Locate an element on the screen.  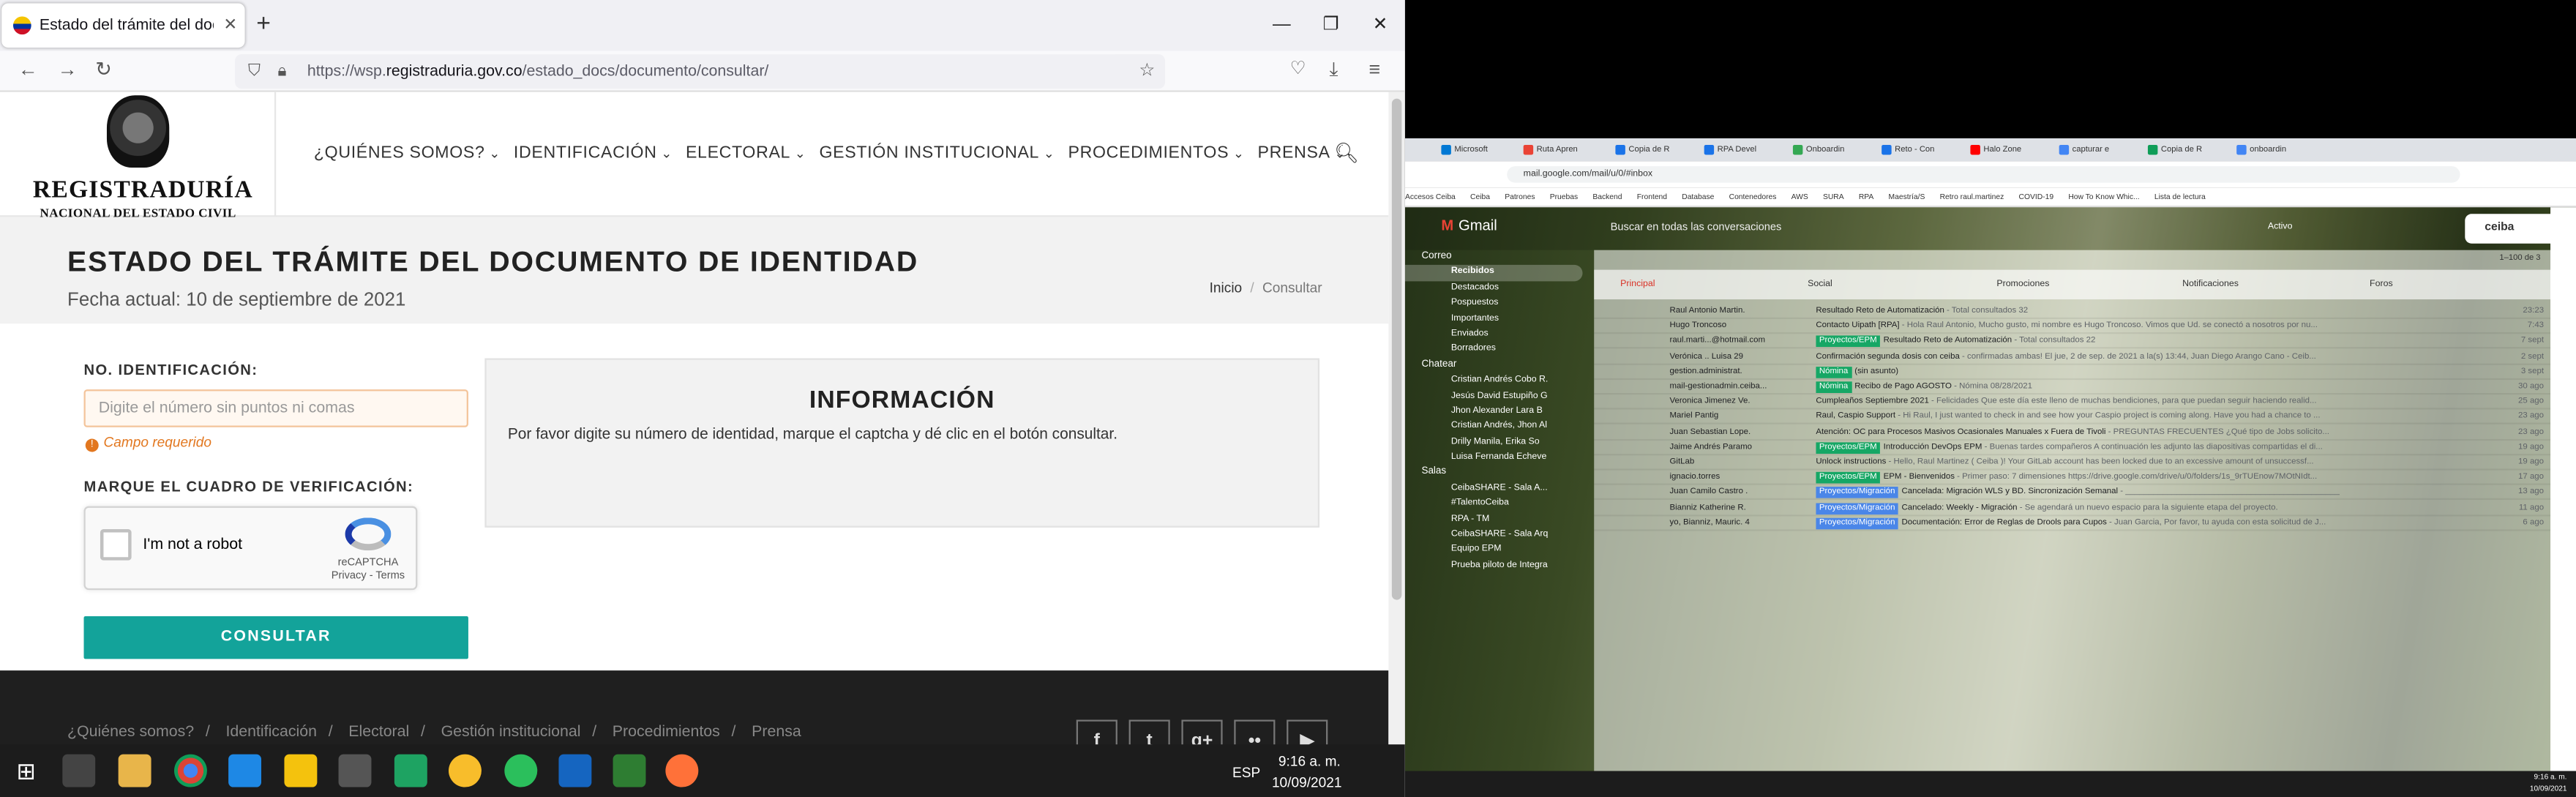
app-3cx-icon is located at coordinates (355, 771).